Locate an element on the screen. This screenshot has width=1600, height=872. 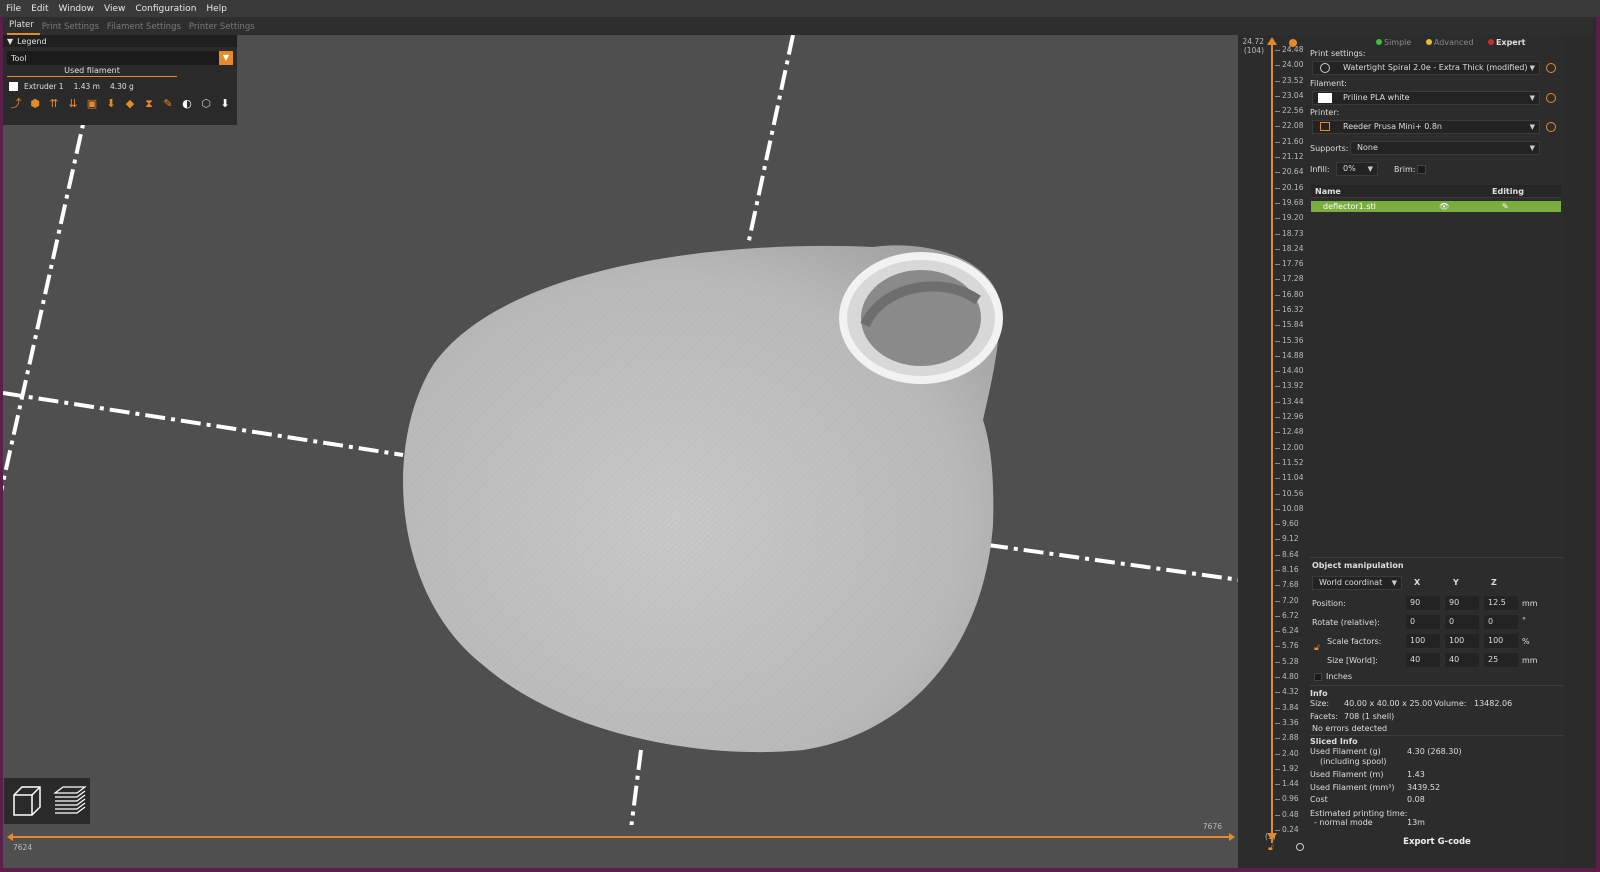
shells-icon: ⬡ is located at coordinates (206, 104).